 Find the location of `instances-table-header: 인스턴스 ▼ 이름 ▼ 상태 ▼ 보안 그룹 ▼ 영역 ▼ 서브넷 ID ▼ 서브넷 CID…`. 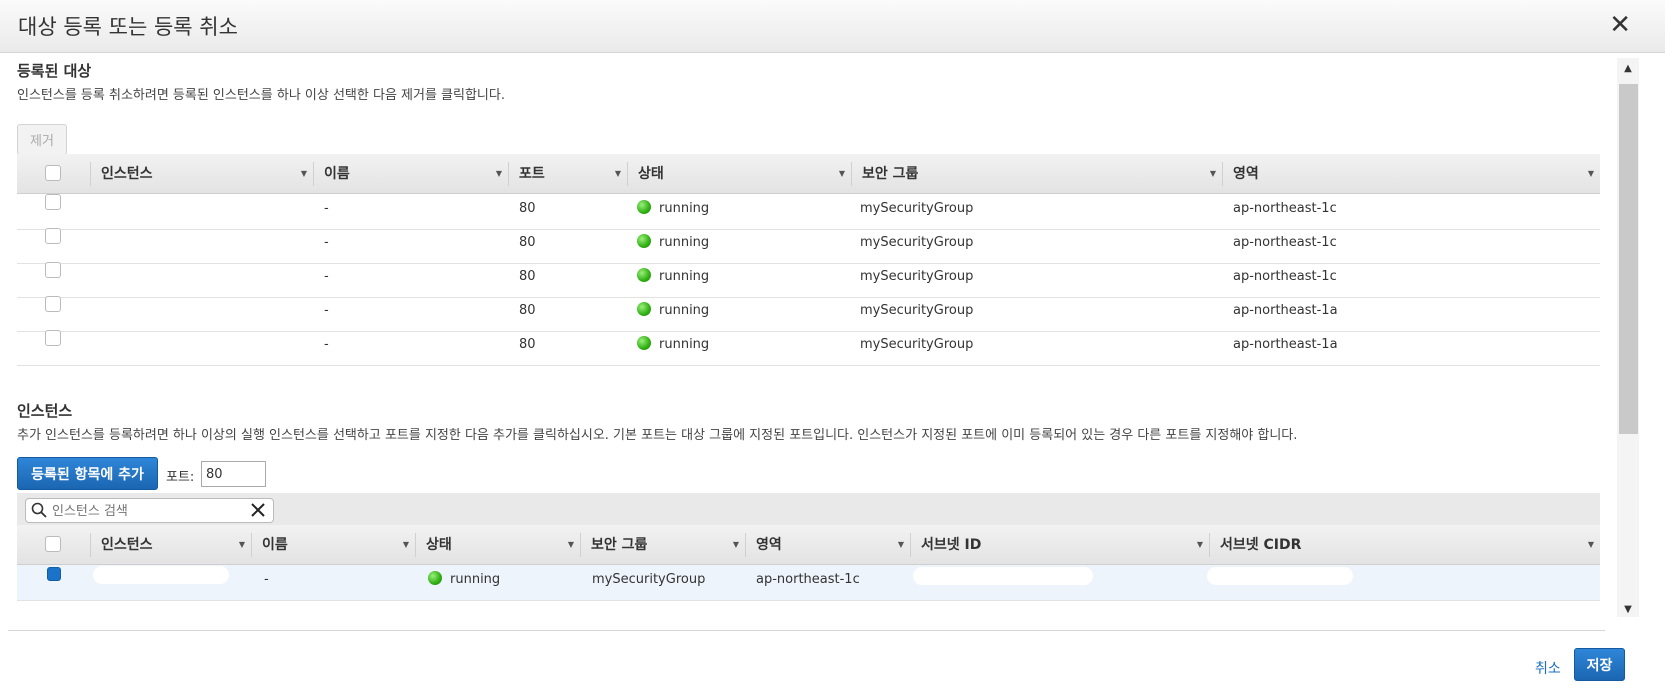

instances-table-header: 인스턴스 ▼ 이름 ▼ 상태 ▼ 보안 그룹 ▼ 영역 ▼ 서브넷 ID ▼ 서브넷 CID… is located at coordinates (808, 545).